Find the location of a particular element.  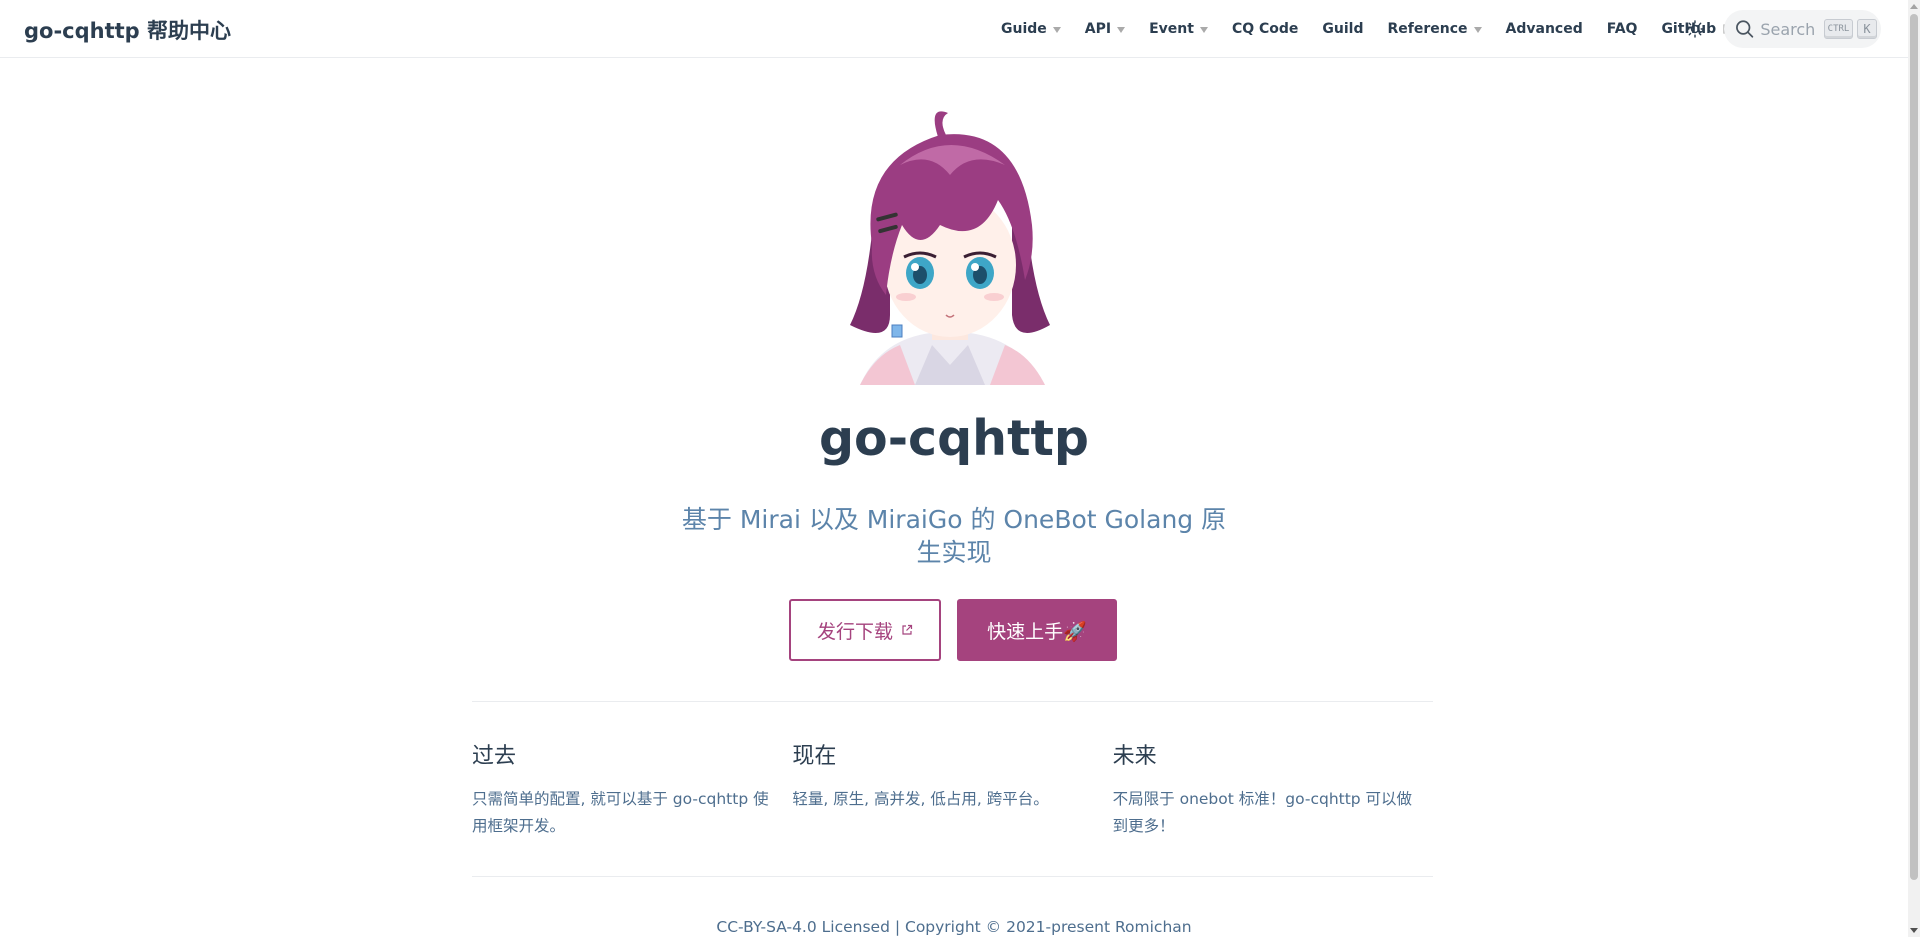

search-placeholder: Search is located at coordinates (1788, 29).